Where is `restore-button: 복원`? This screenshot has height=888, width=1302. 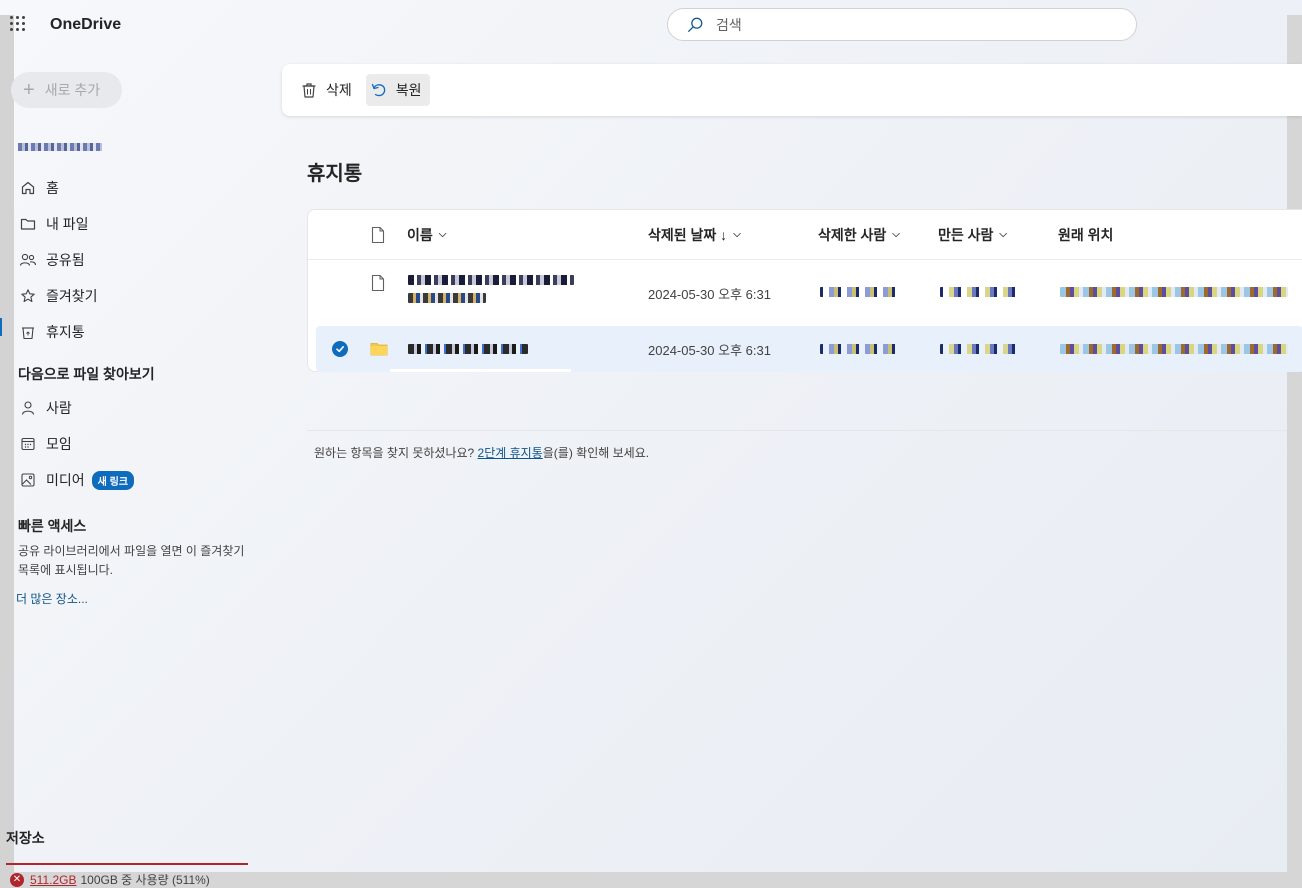
restore-button: 복원 is located at coordinates (397, 90).